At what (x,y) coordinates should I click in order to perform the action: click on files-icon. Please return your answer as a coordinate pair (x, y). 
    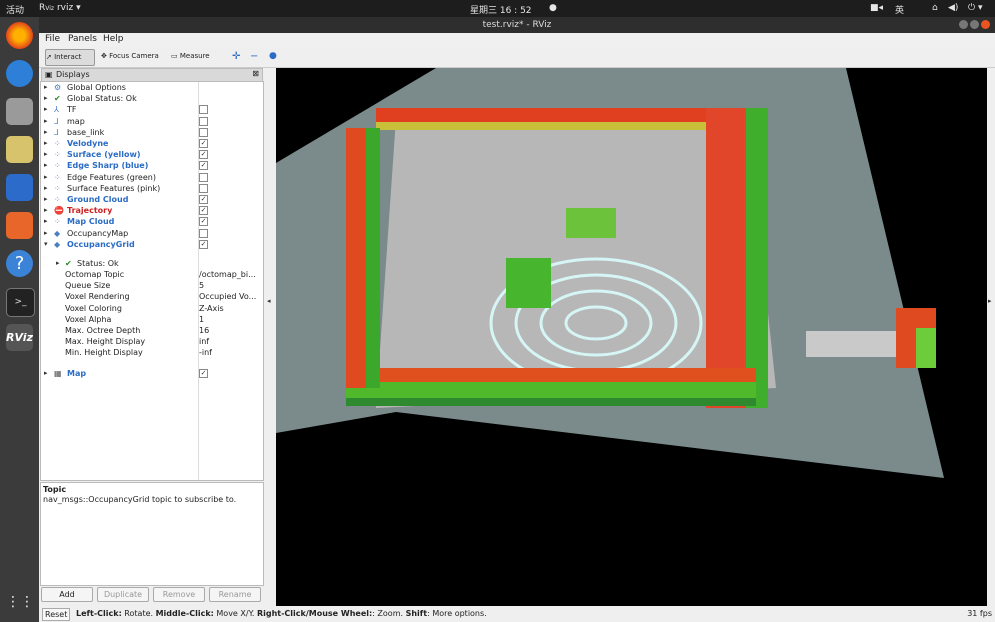
    Looking at the image, I should click on (19, 111).